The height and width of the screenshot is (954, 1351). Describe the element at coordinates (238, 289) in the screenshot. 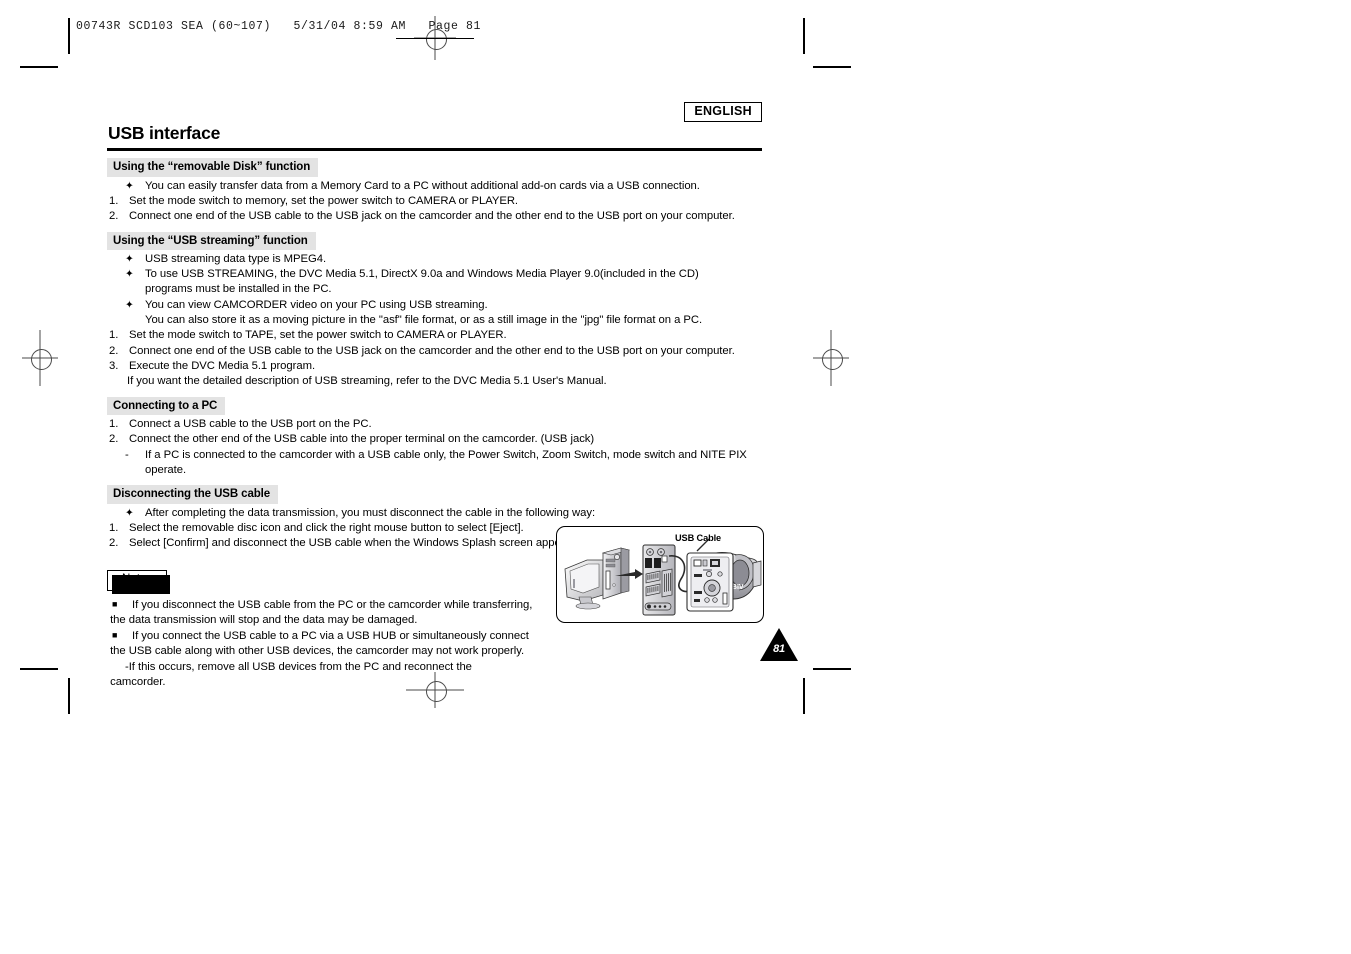

I see `body-line-text: programs must be installed in the PC.` at that location.